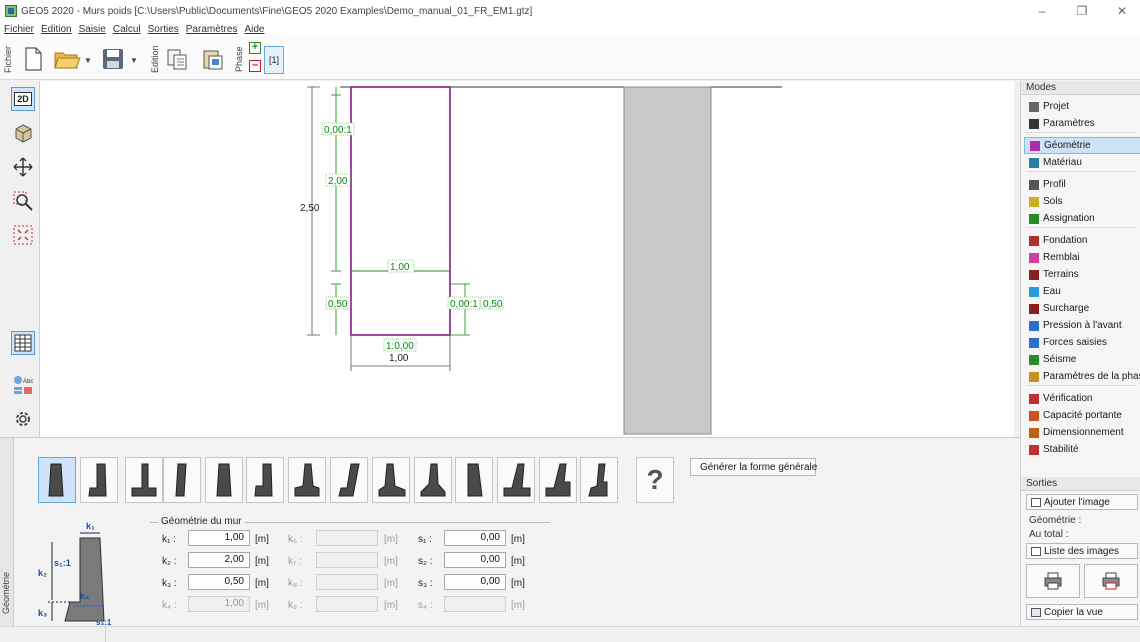 This screenshot has width=1140, height=642. I want to click on settings-button, so click(23, 419).